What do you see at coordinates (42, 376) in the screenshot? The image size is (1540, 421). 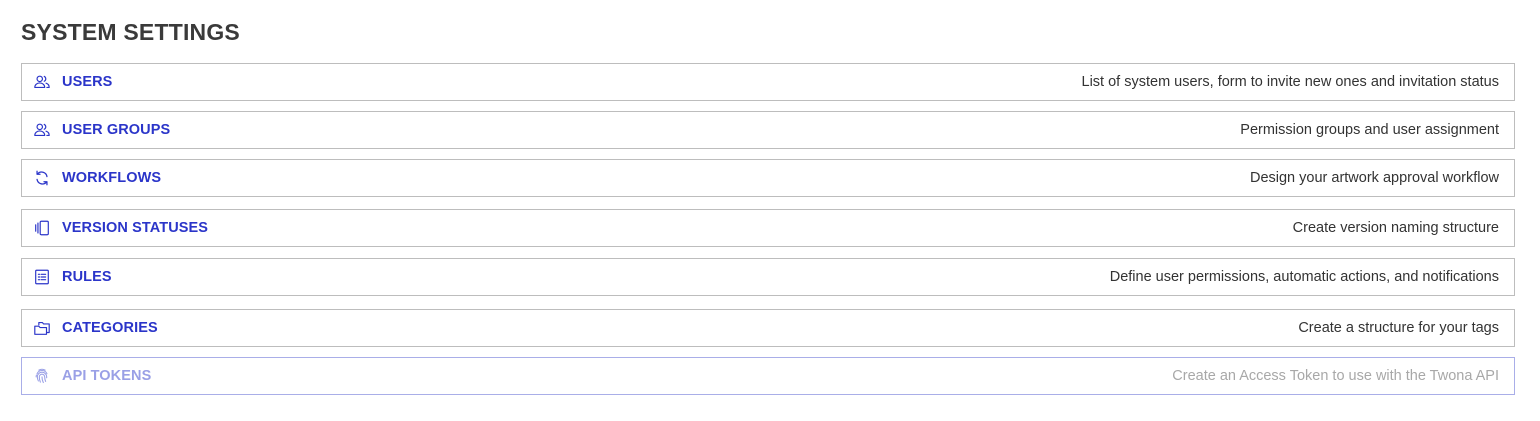 I see `fingerprint-icon` at bounding box center [42, 376].